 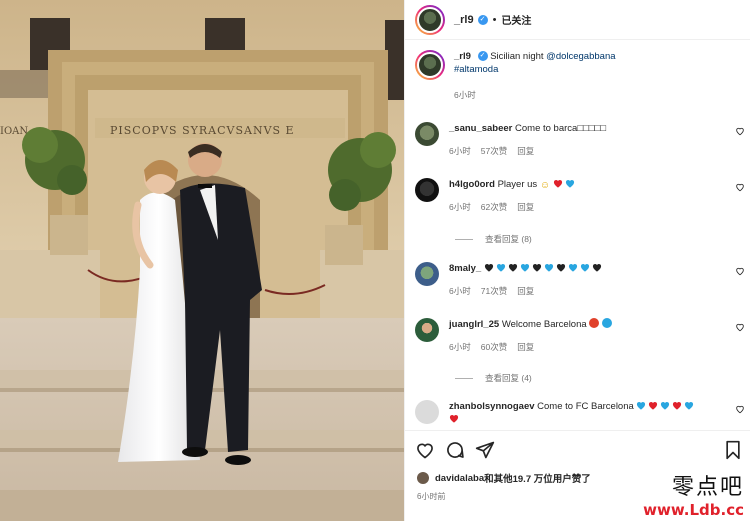 I want to click on comment-text-trail: □□□□□, so click(x=592, y=128).